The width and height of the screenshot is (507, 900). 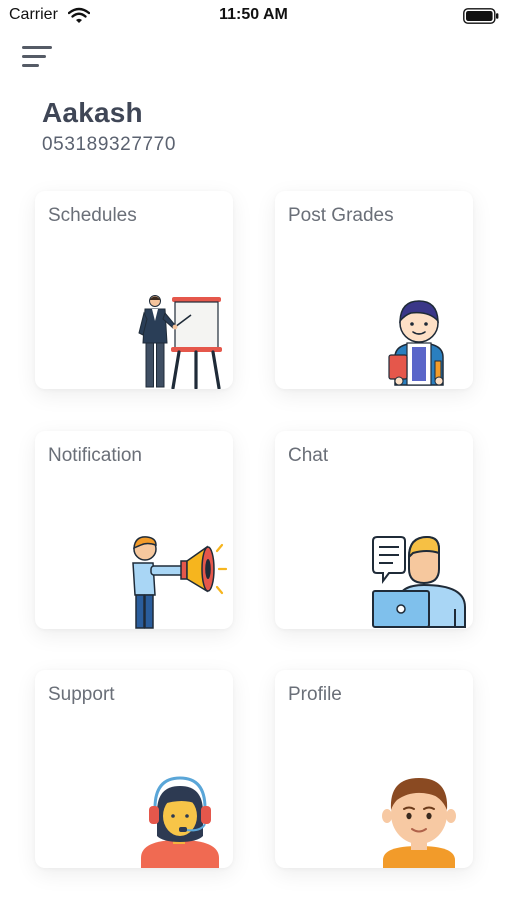 I want to click on student-icon, so click(x=416, y=343).